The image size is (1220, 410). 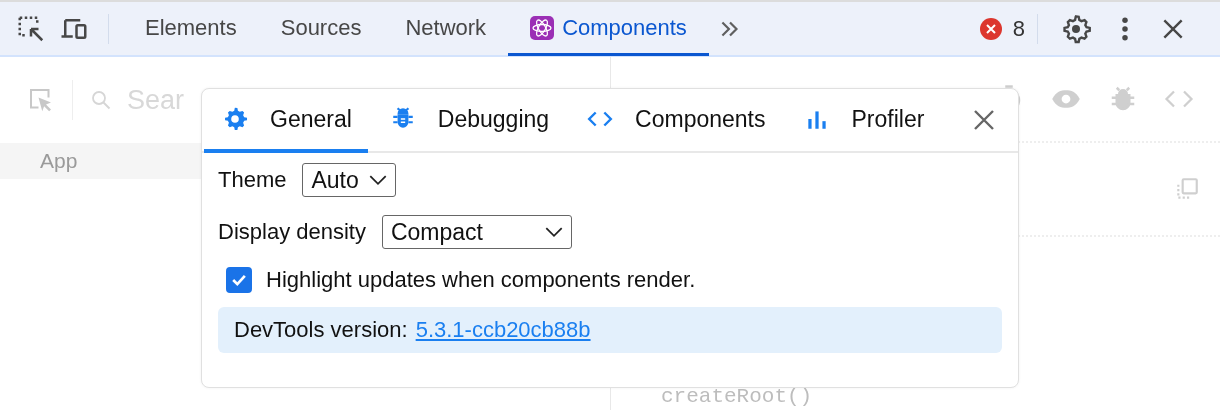 I want to click on panel-tab: Network, so click(x=446, y=29).